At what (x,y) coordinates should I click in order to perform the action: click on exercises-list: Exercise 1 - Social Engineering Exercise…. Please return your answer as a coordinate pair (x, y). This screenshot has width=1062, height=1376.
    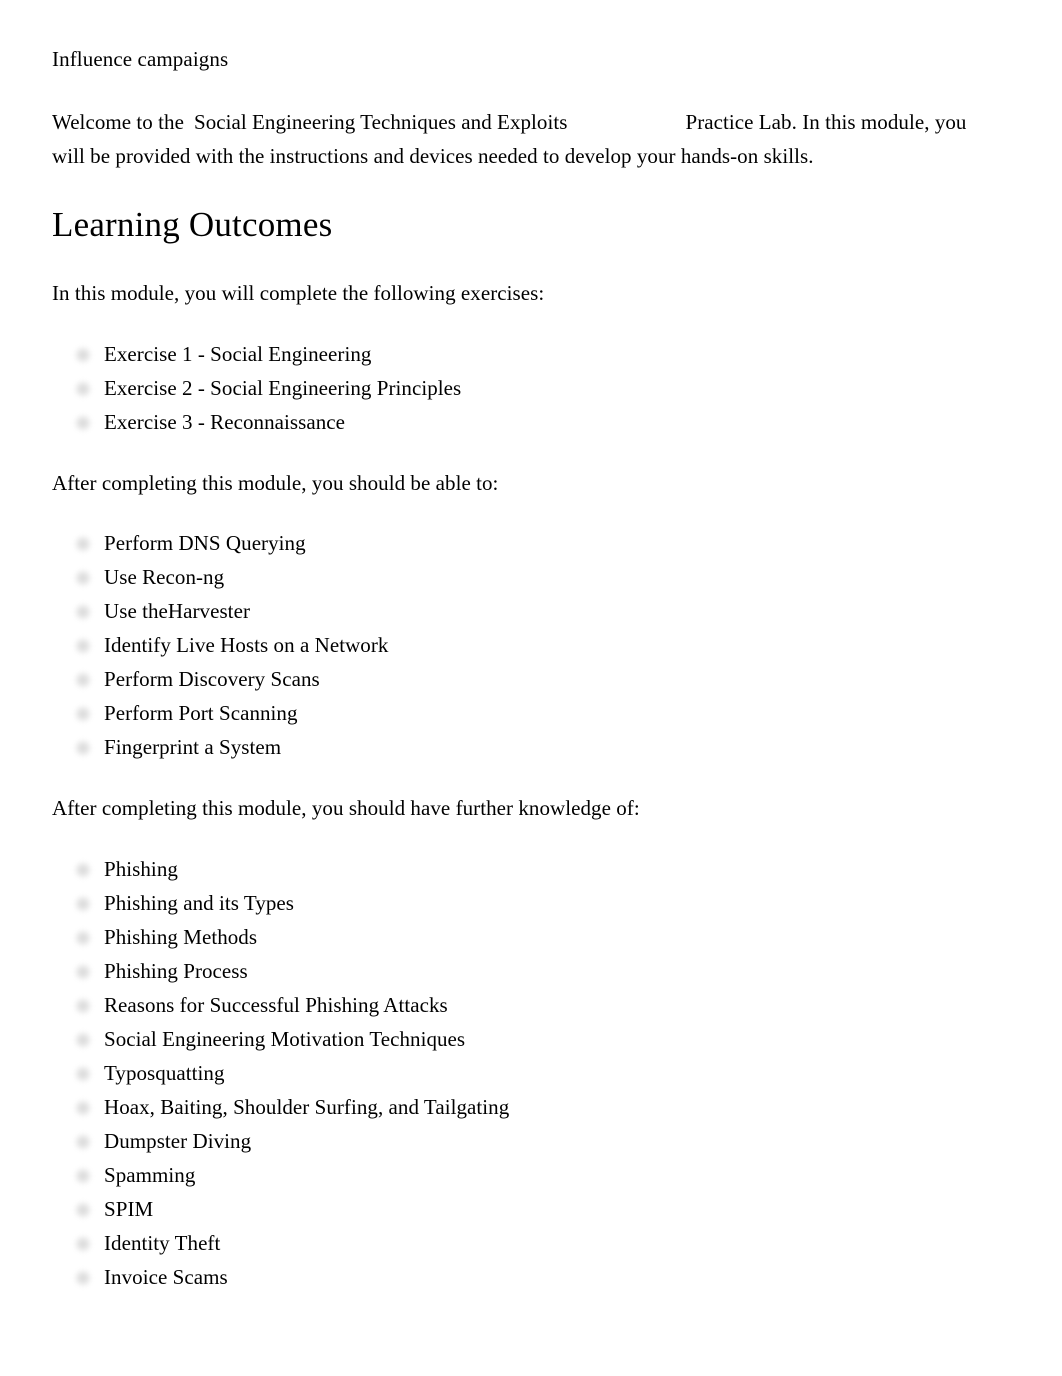
    Looking at the image, I should click on (531, 388).